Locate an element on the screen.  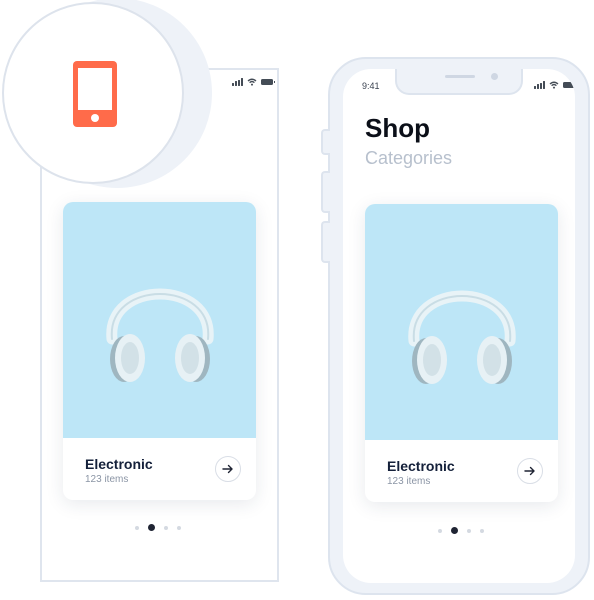
speaker is located at coordinates (460, 76).